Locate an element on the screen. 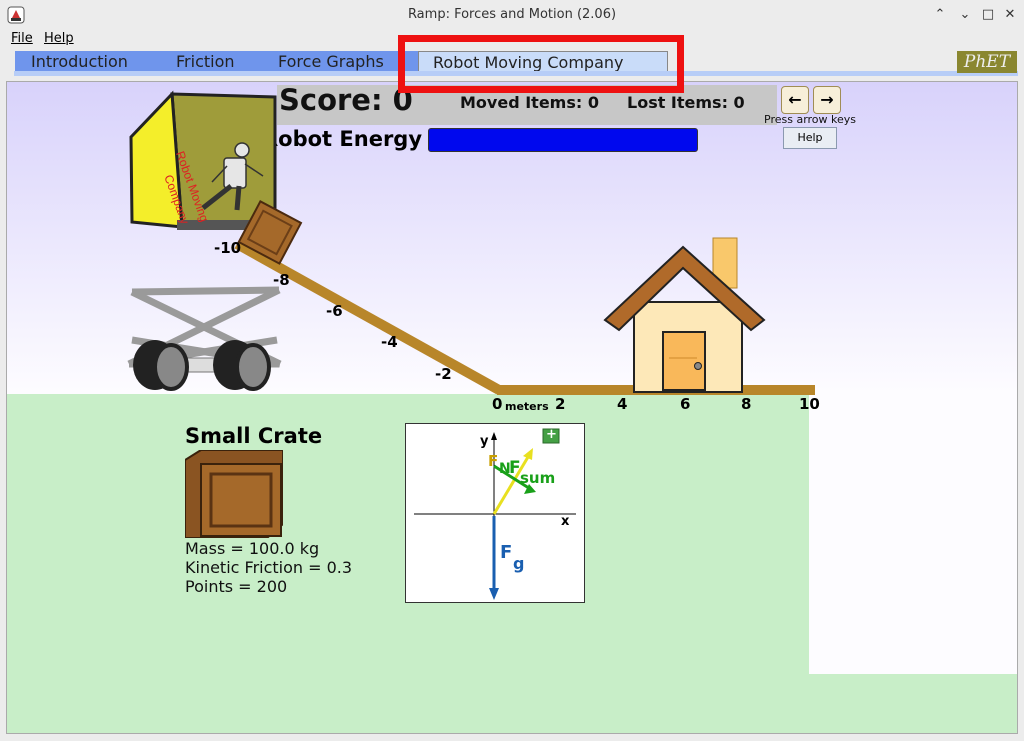 The image size is (1024, 741). collapse-icon: ⌃ is located at coordinates (940, 15).